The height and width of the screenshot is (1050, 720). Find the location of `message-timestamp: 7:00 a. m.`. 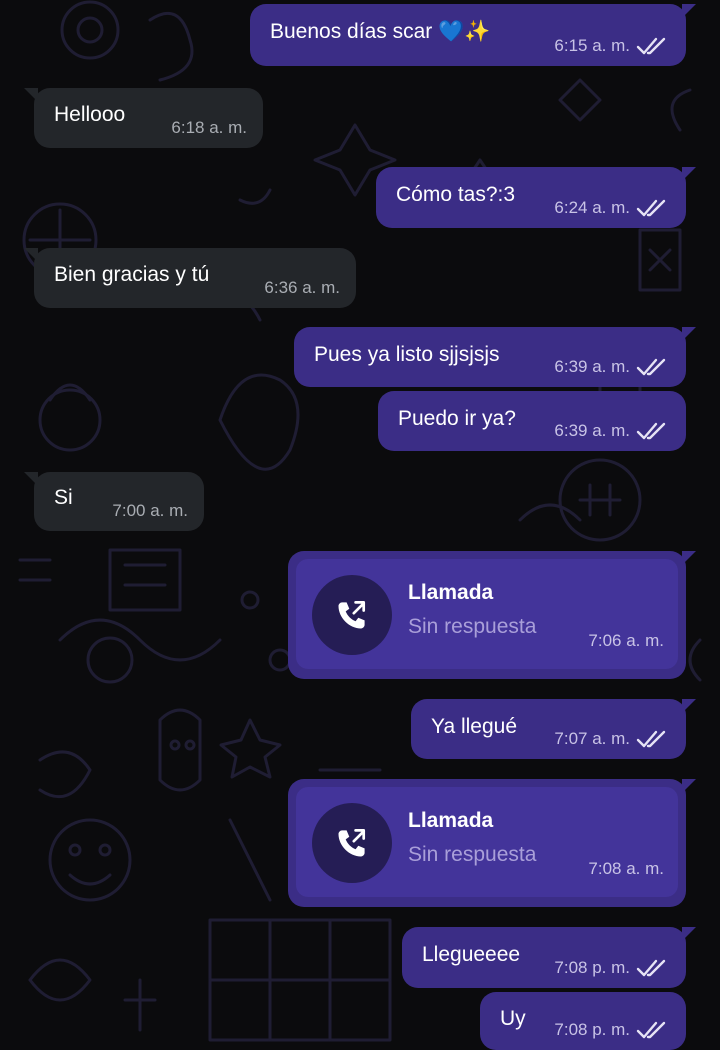

message-timestamp: 7:00 a. m. is located at coordinates (150, 510).